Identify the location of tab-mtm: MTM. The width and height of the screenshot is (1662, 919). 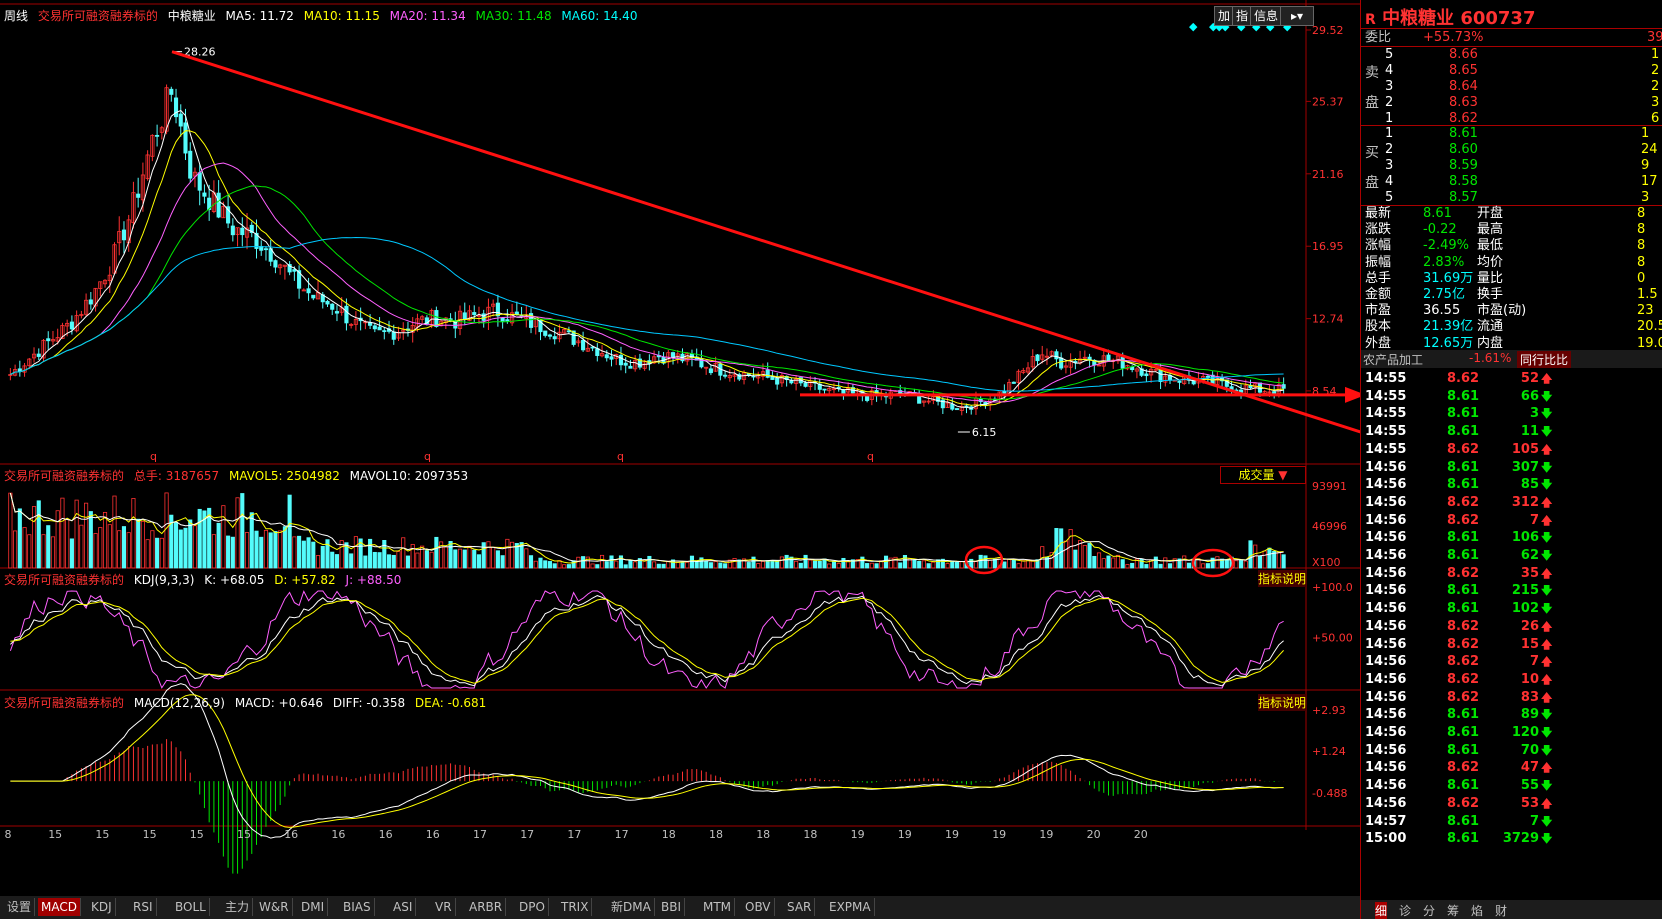
(718, 907).